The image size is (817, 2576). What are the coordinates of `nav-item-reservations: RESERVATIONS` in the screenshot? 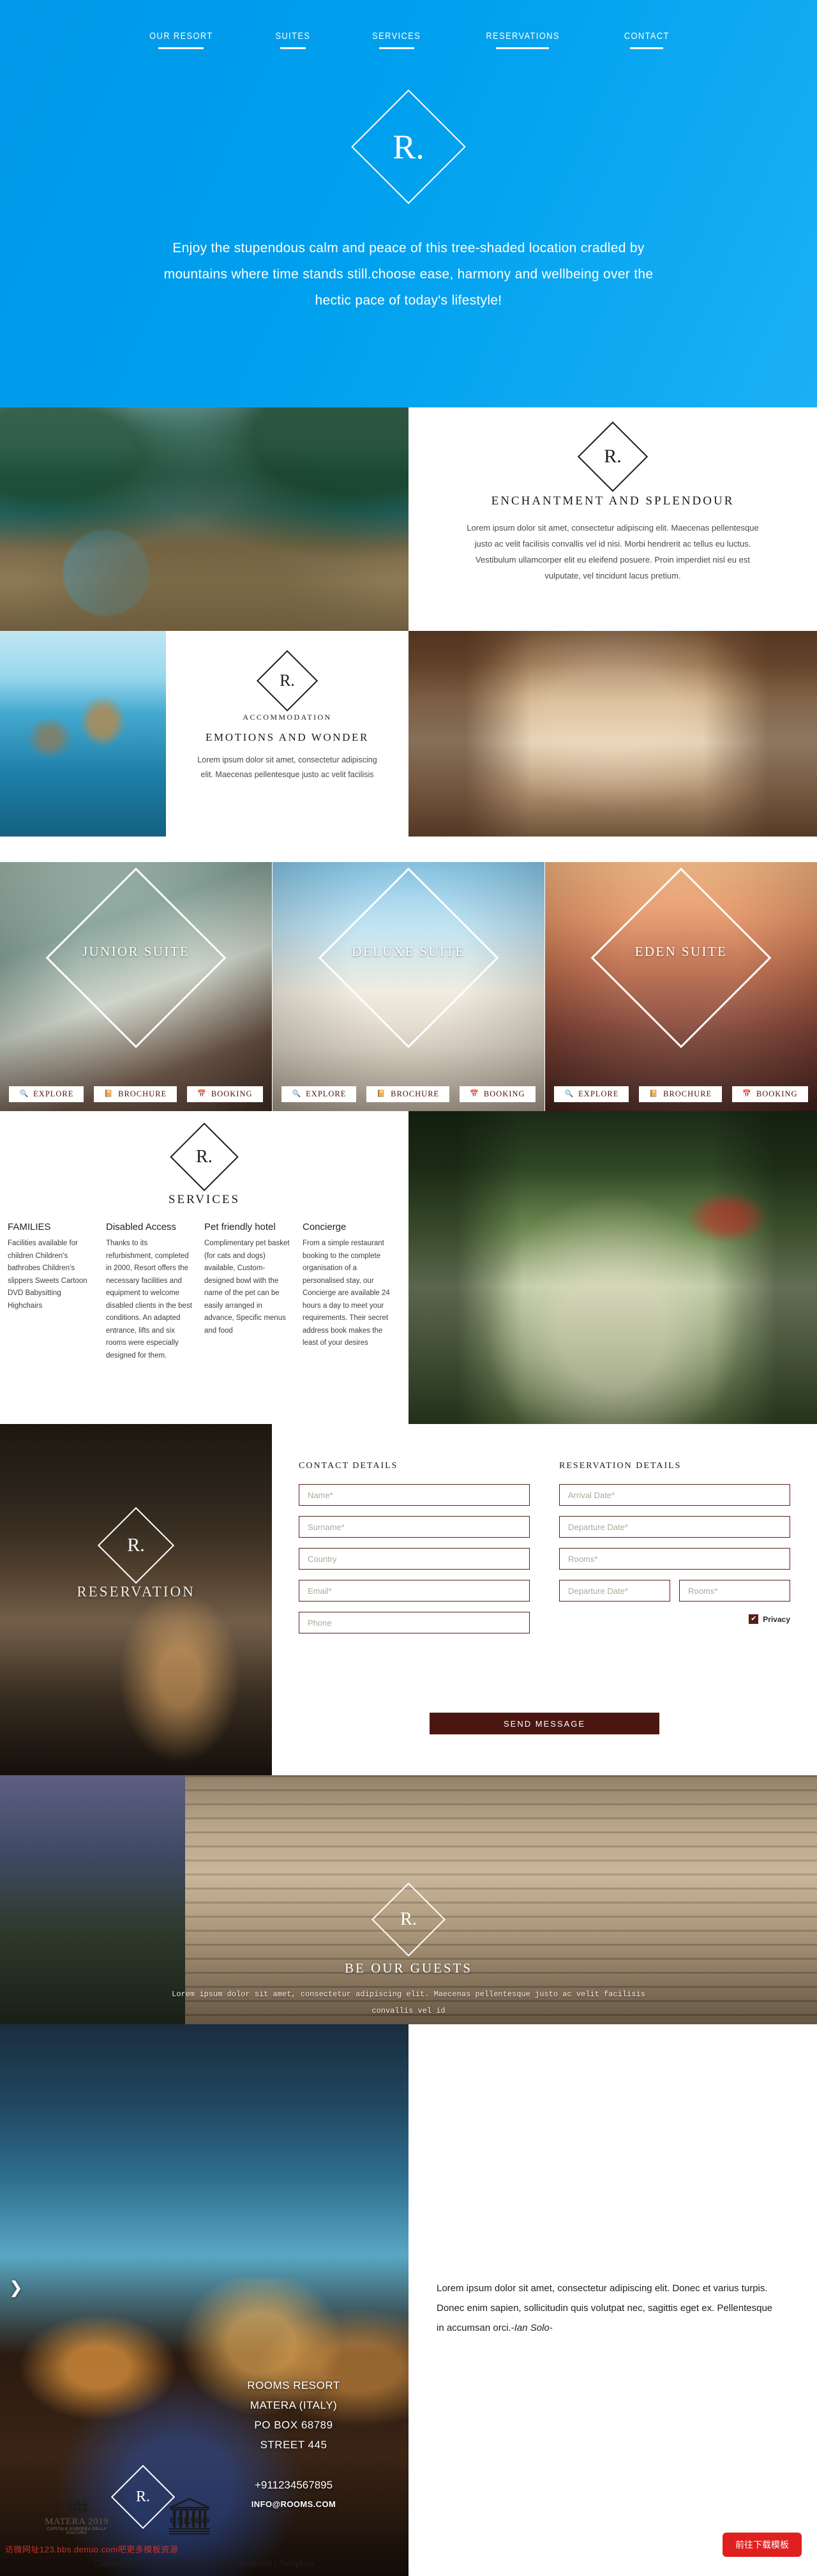 It's located at (523, 40).